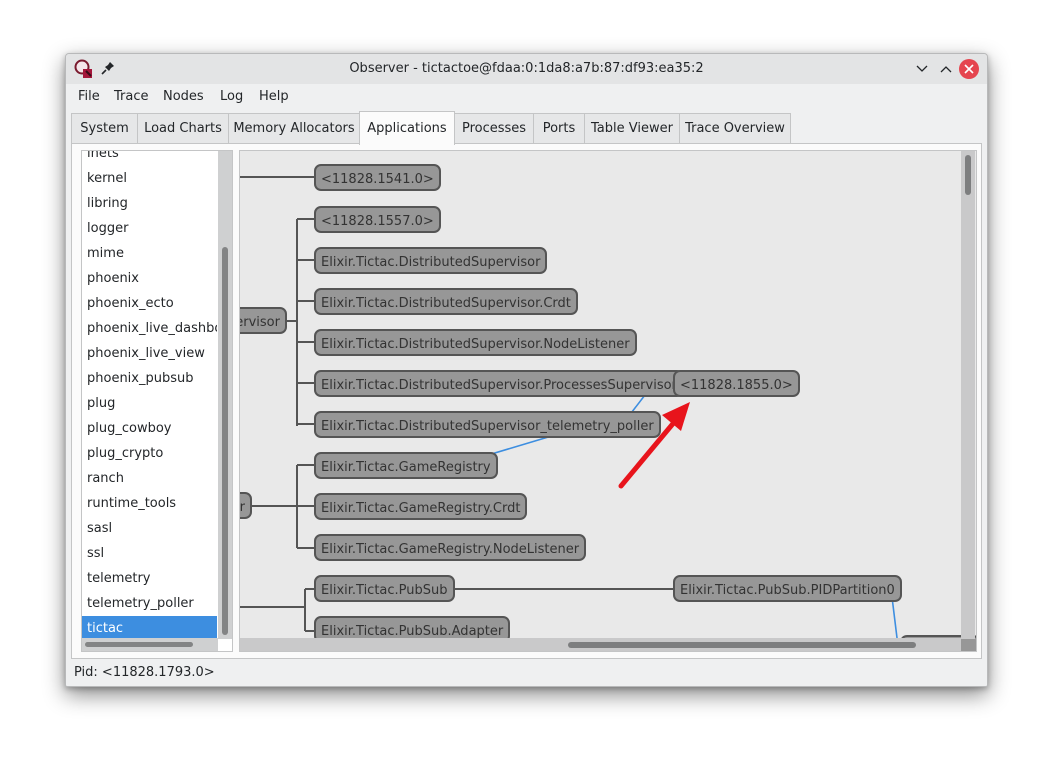 This screenshot has height=763, width=1051. What do you see at coordinates (149, 353) in the screenshot?
I see `list-item: phoenix_live_view` at bounding box center [149, 353].